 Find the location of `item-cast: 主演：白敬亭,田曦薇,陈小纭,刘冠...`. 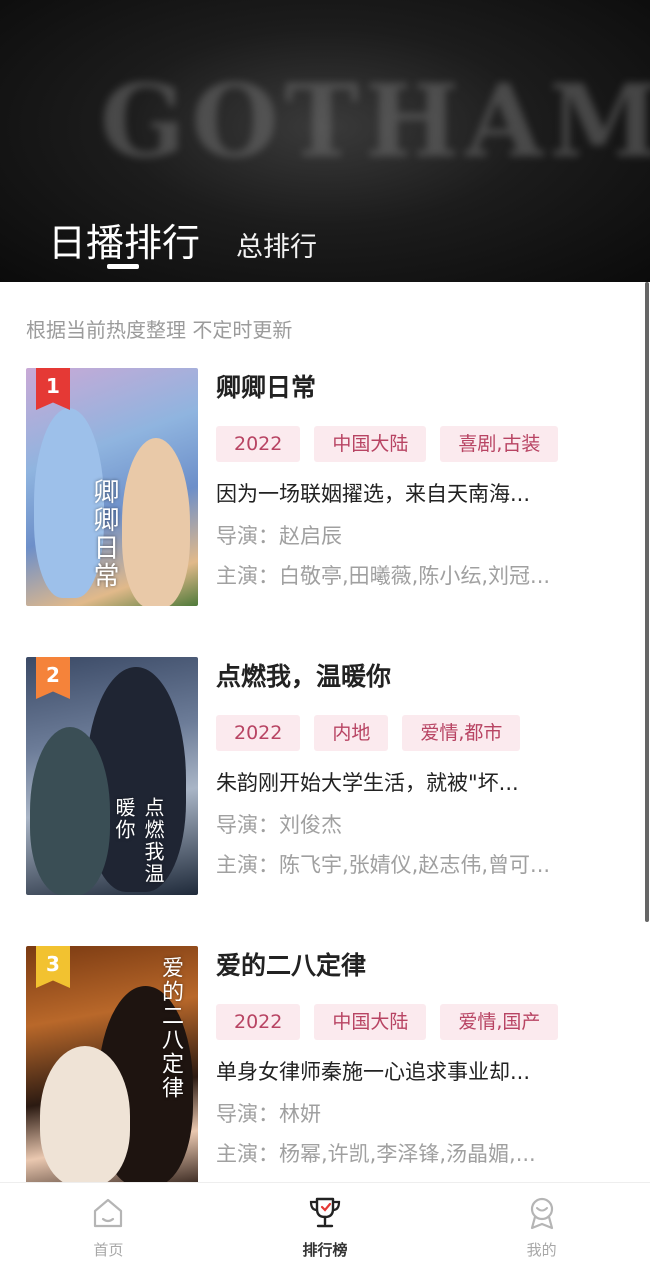

item-cast: 主演：白敬亭,田曦薇,陈小纭,刘冠... is located at coordinates (383, 576).